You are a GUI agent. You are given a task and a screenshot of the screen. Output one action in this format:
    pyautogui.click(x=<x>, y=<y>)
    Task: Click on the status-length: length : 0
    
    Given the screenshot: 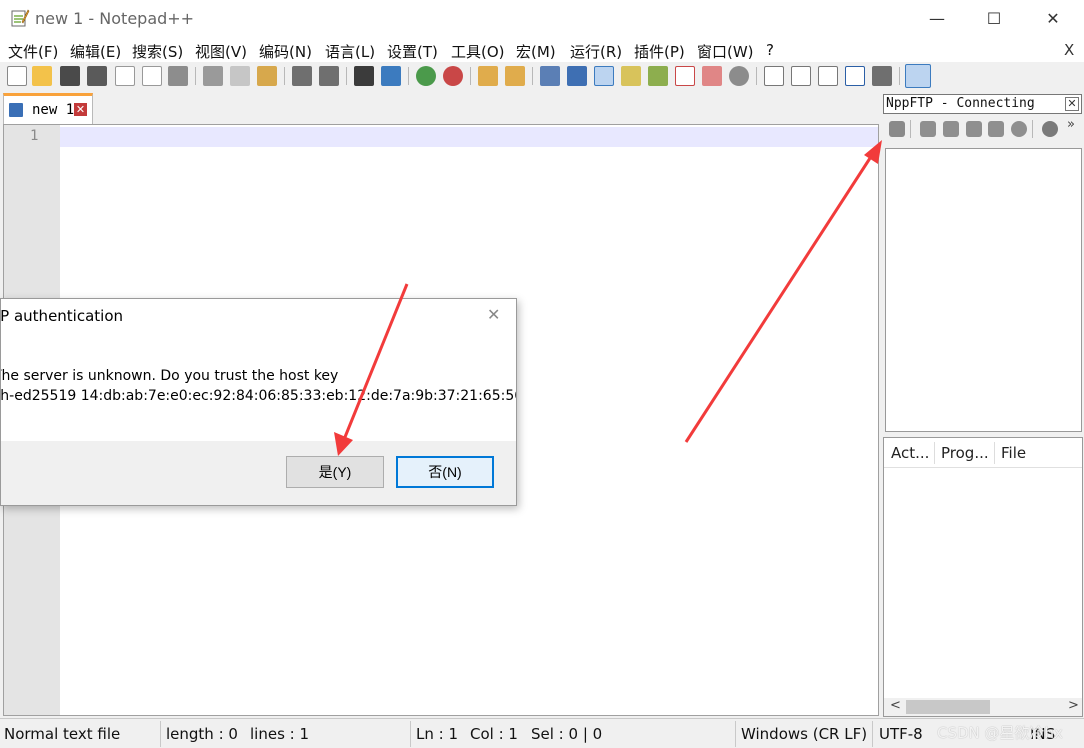 What is the action you would take?
    pyautogui.click(x=202, y=734)
    